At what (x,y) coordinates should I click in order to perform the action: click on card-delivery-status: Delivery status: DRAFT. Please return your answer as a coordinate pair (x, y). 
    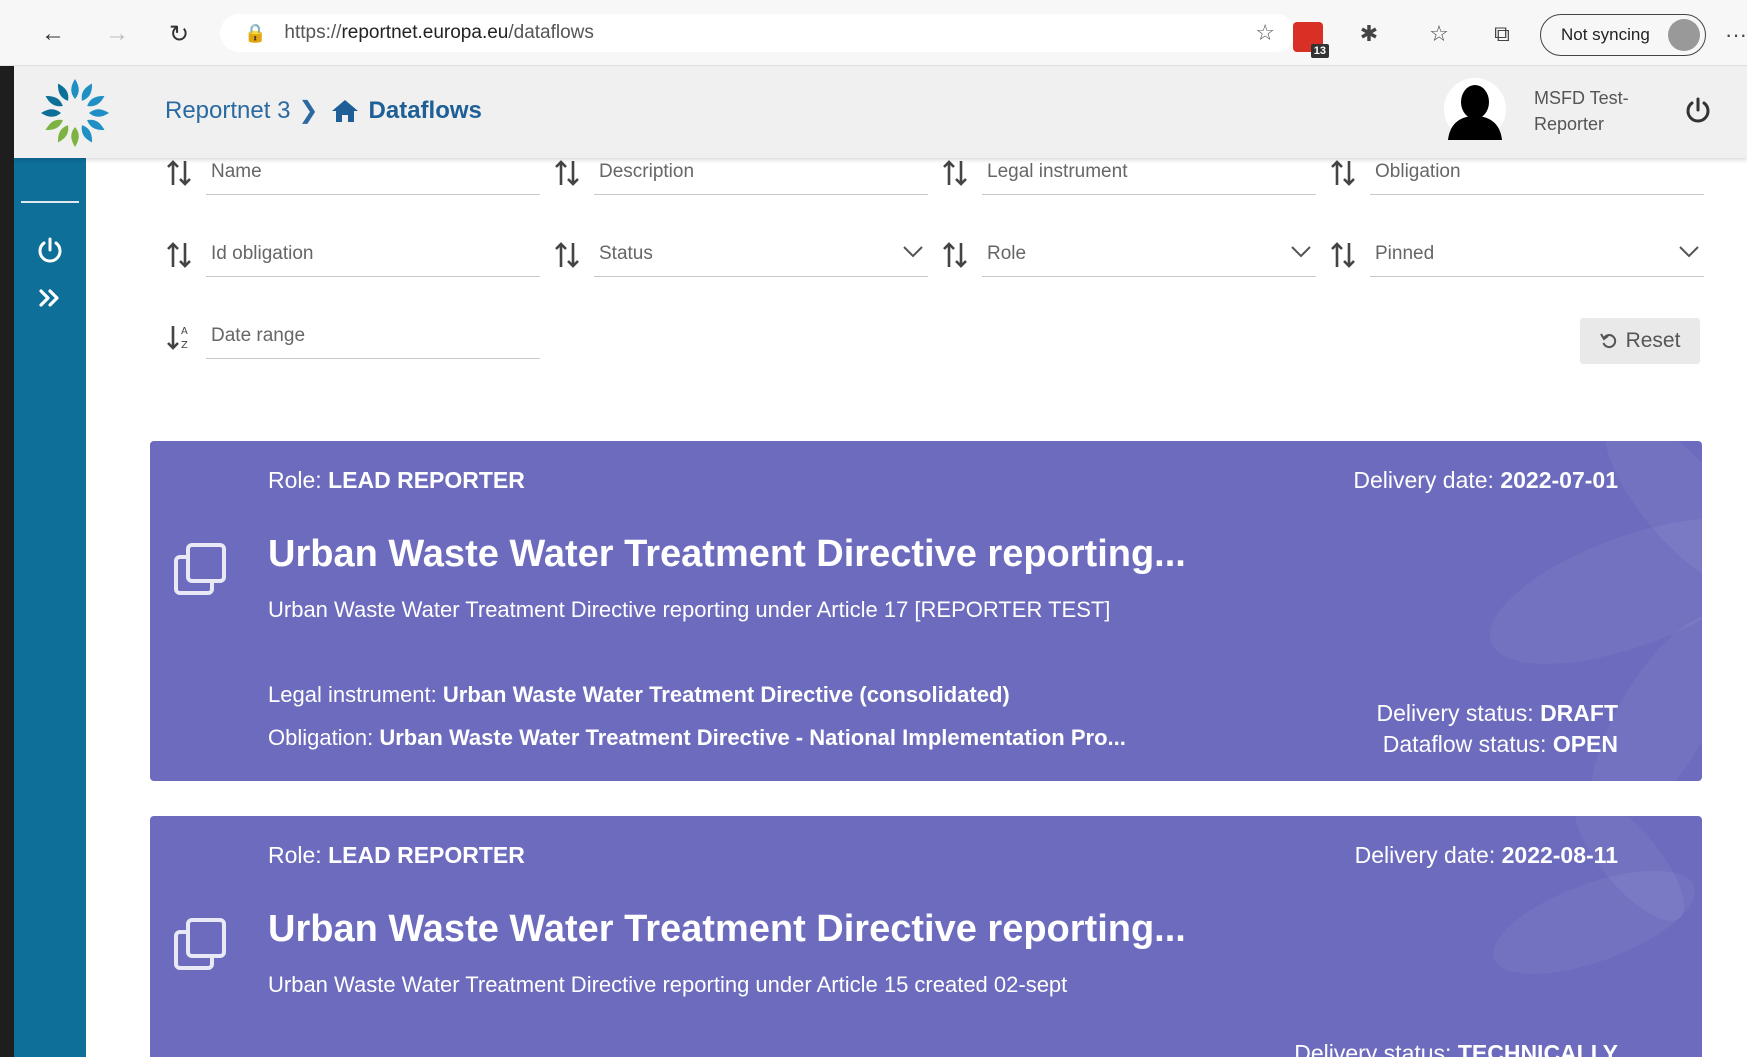
    Looking at the image, I should click on (1497, 713).